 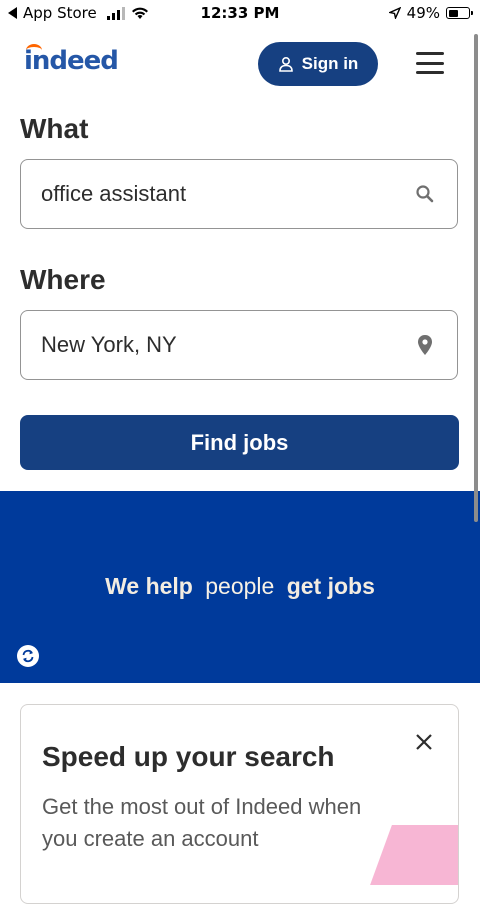 I want to click on scrollbar, so click(x=476, y=278).